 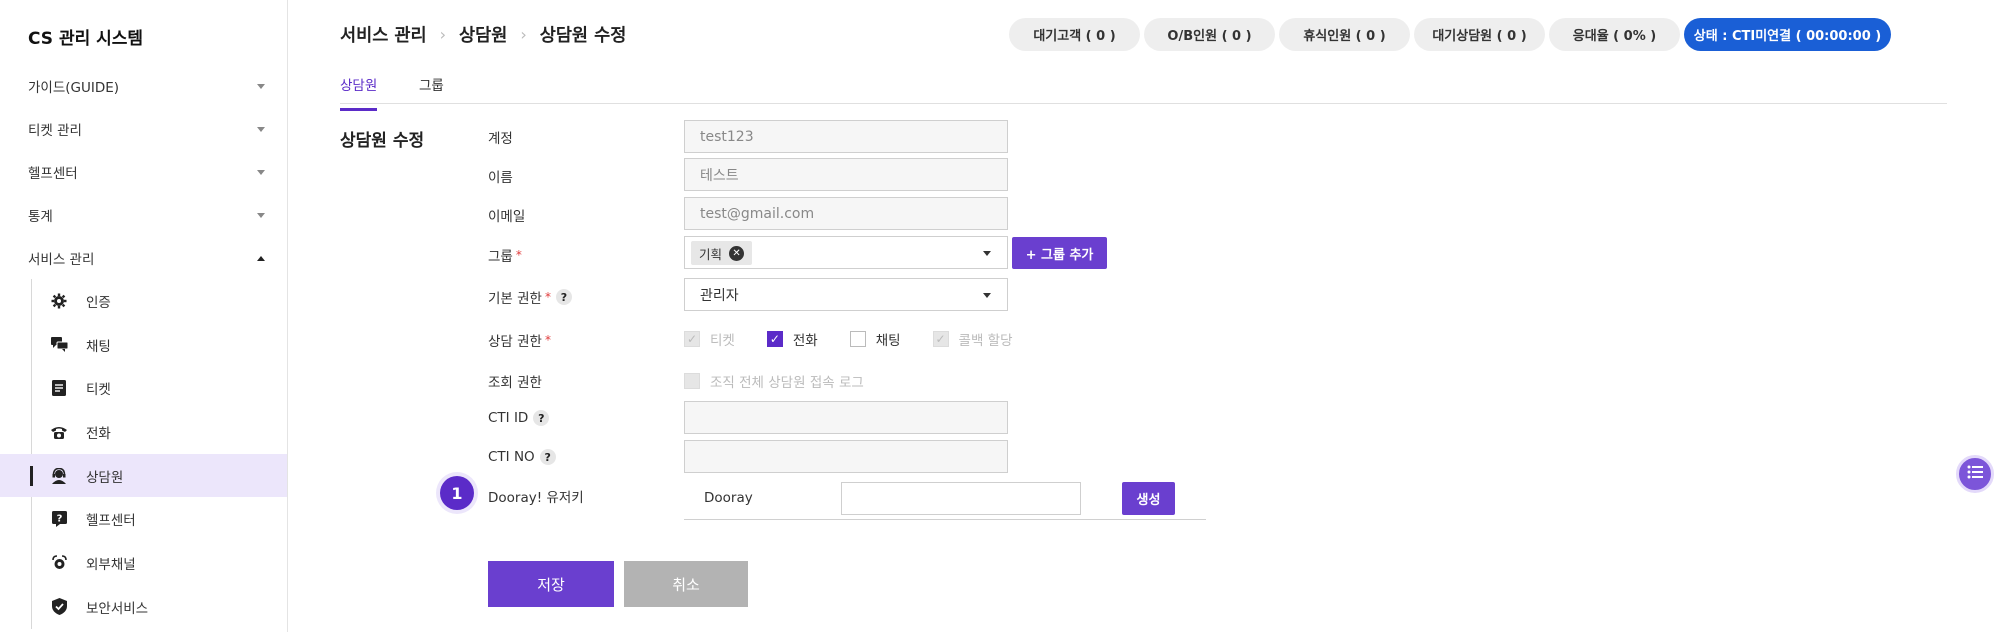 What do you see at coordinates (143, 128) in the screenshot?
I see `sidebar-item-ticket-management: 티켓 관리` at bounding box center [143, 128].